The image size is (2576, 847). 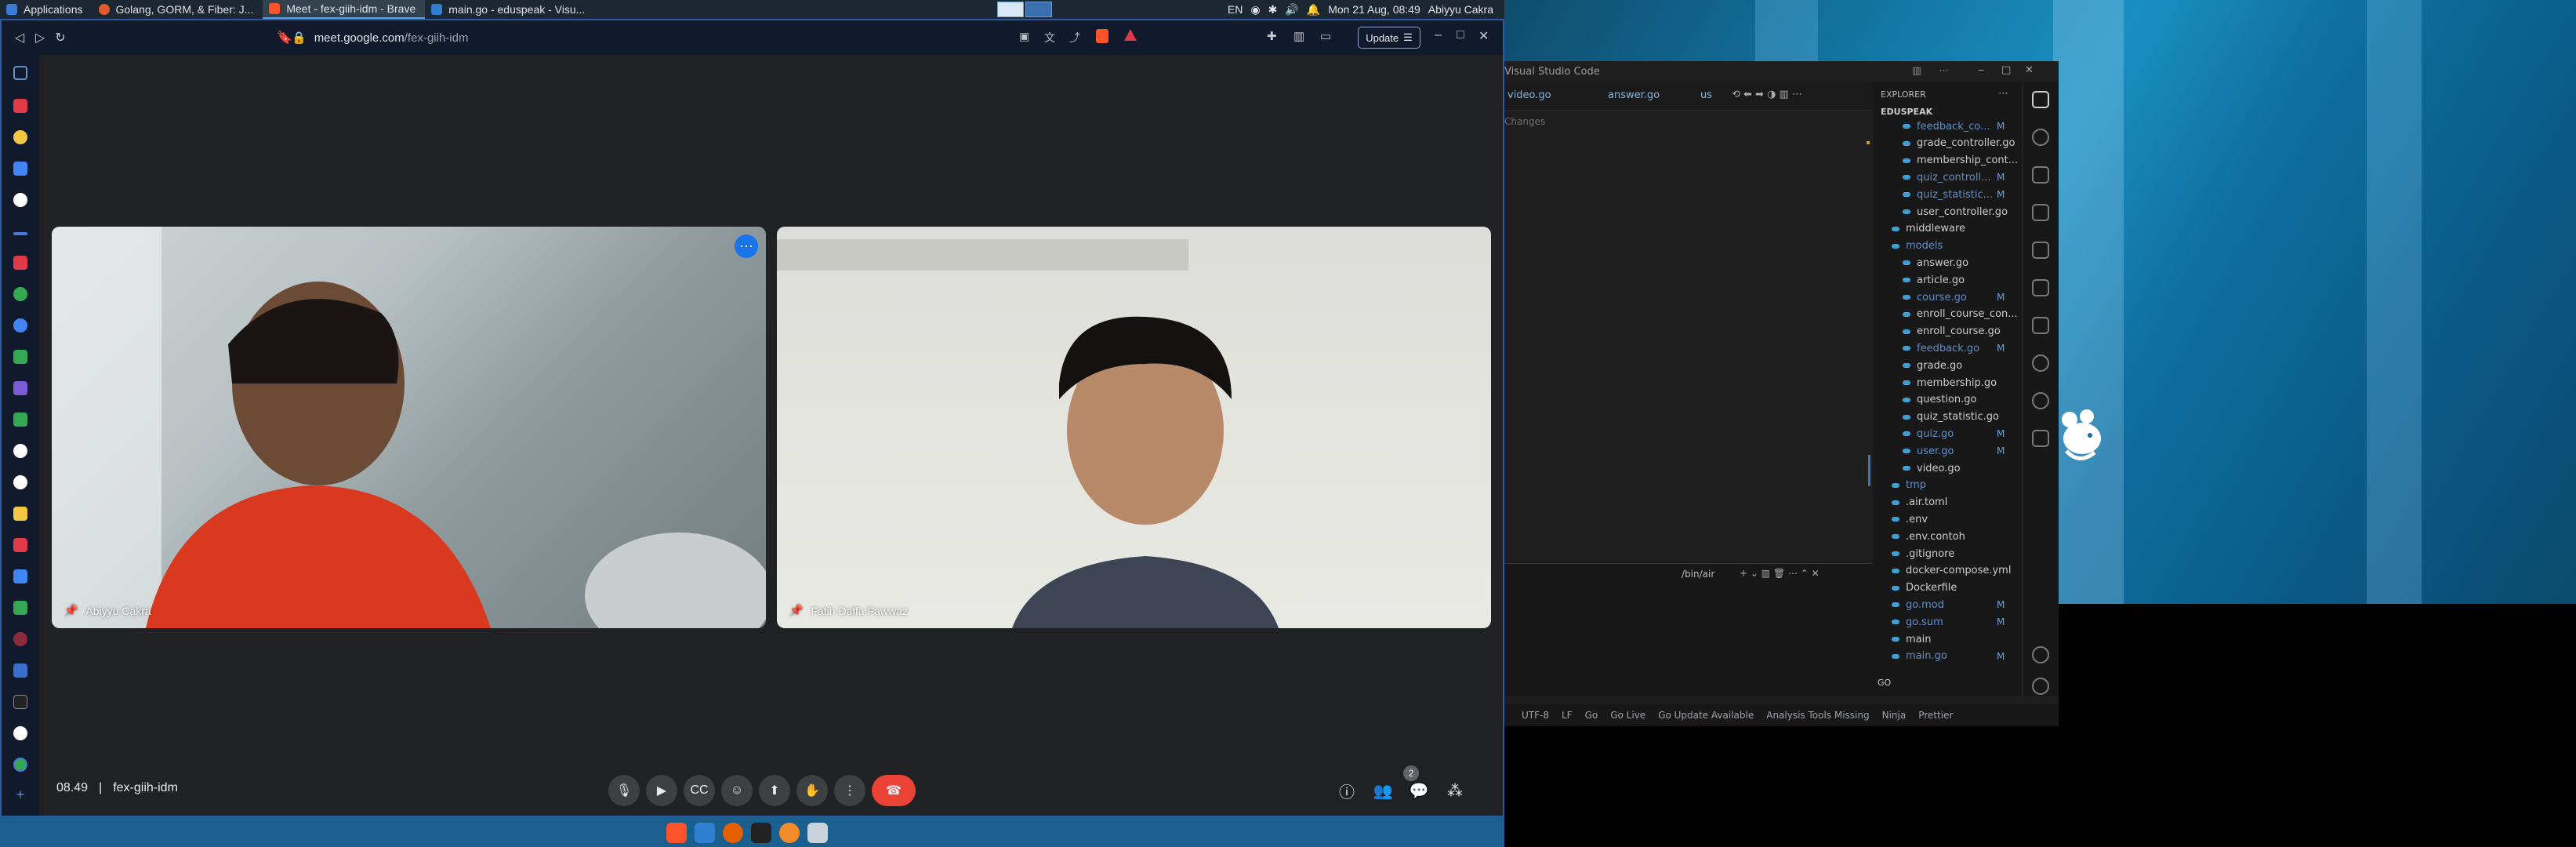 What do you see at coordinates (818, 833) in the screenshot?
I see `files-launcher-icon` at bounding box center [818, 833].